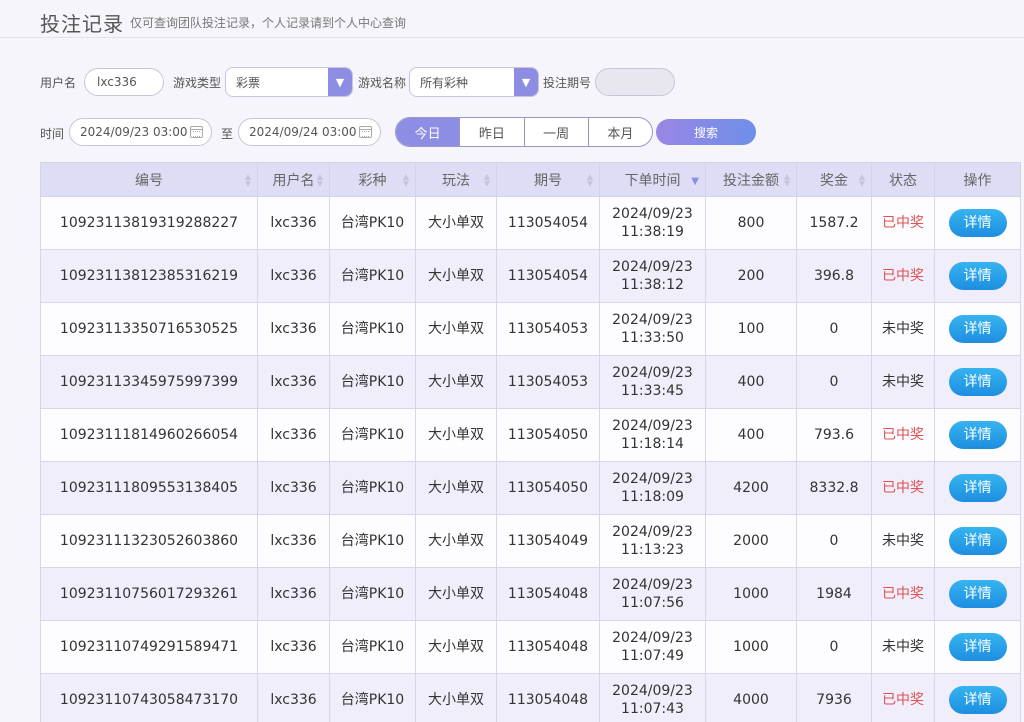 The image size is (1024, 722). I want to click on range-today-button: 今日, so click(428, 132).